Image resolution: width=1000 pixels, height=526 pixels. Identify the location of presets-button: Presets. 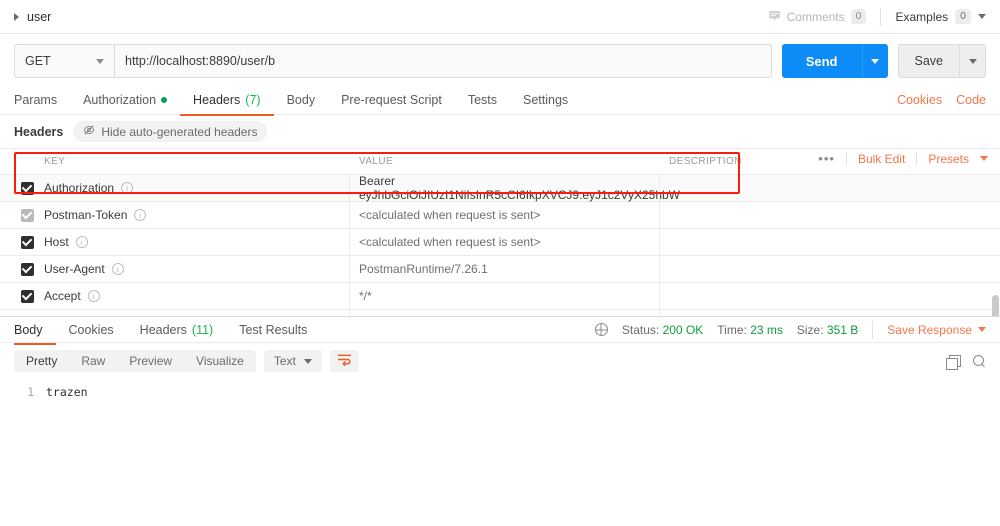
(948, 159).